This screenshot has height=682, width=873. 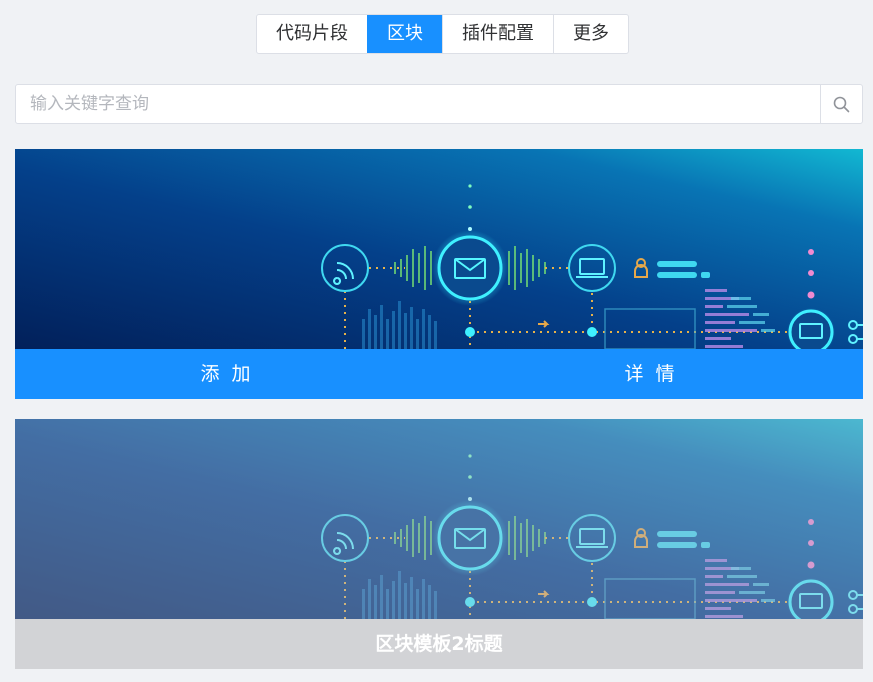 I want to click on search-bar, so click(x=439, y=104).